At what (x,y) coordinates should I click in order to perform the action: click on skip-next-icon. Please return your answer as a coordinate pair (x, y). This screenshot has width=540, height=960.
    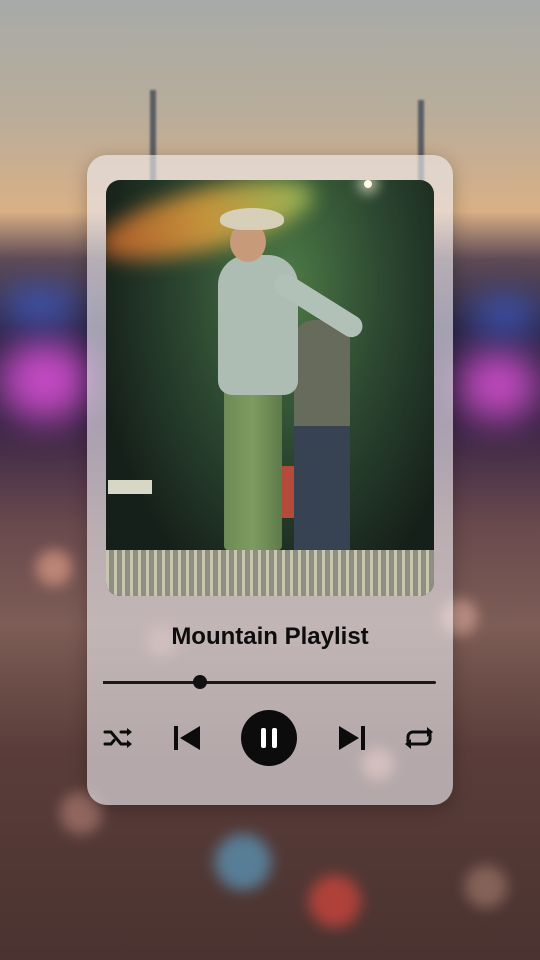
    Looking at the image, I should click on (352, 738).